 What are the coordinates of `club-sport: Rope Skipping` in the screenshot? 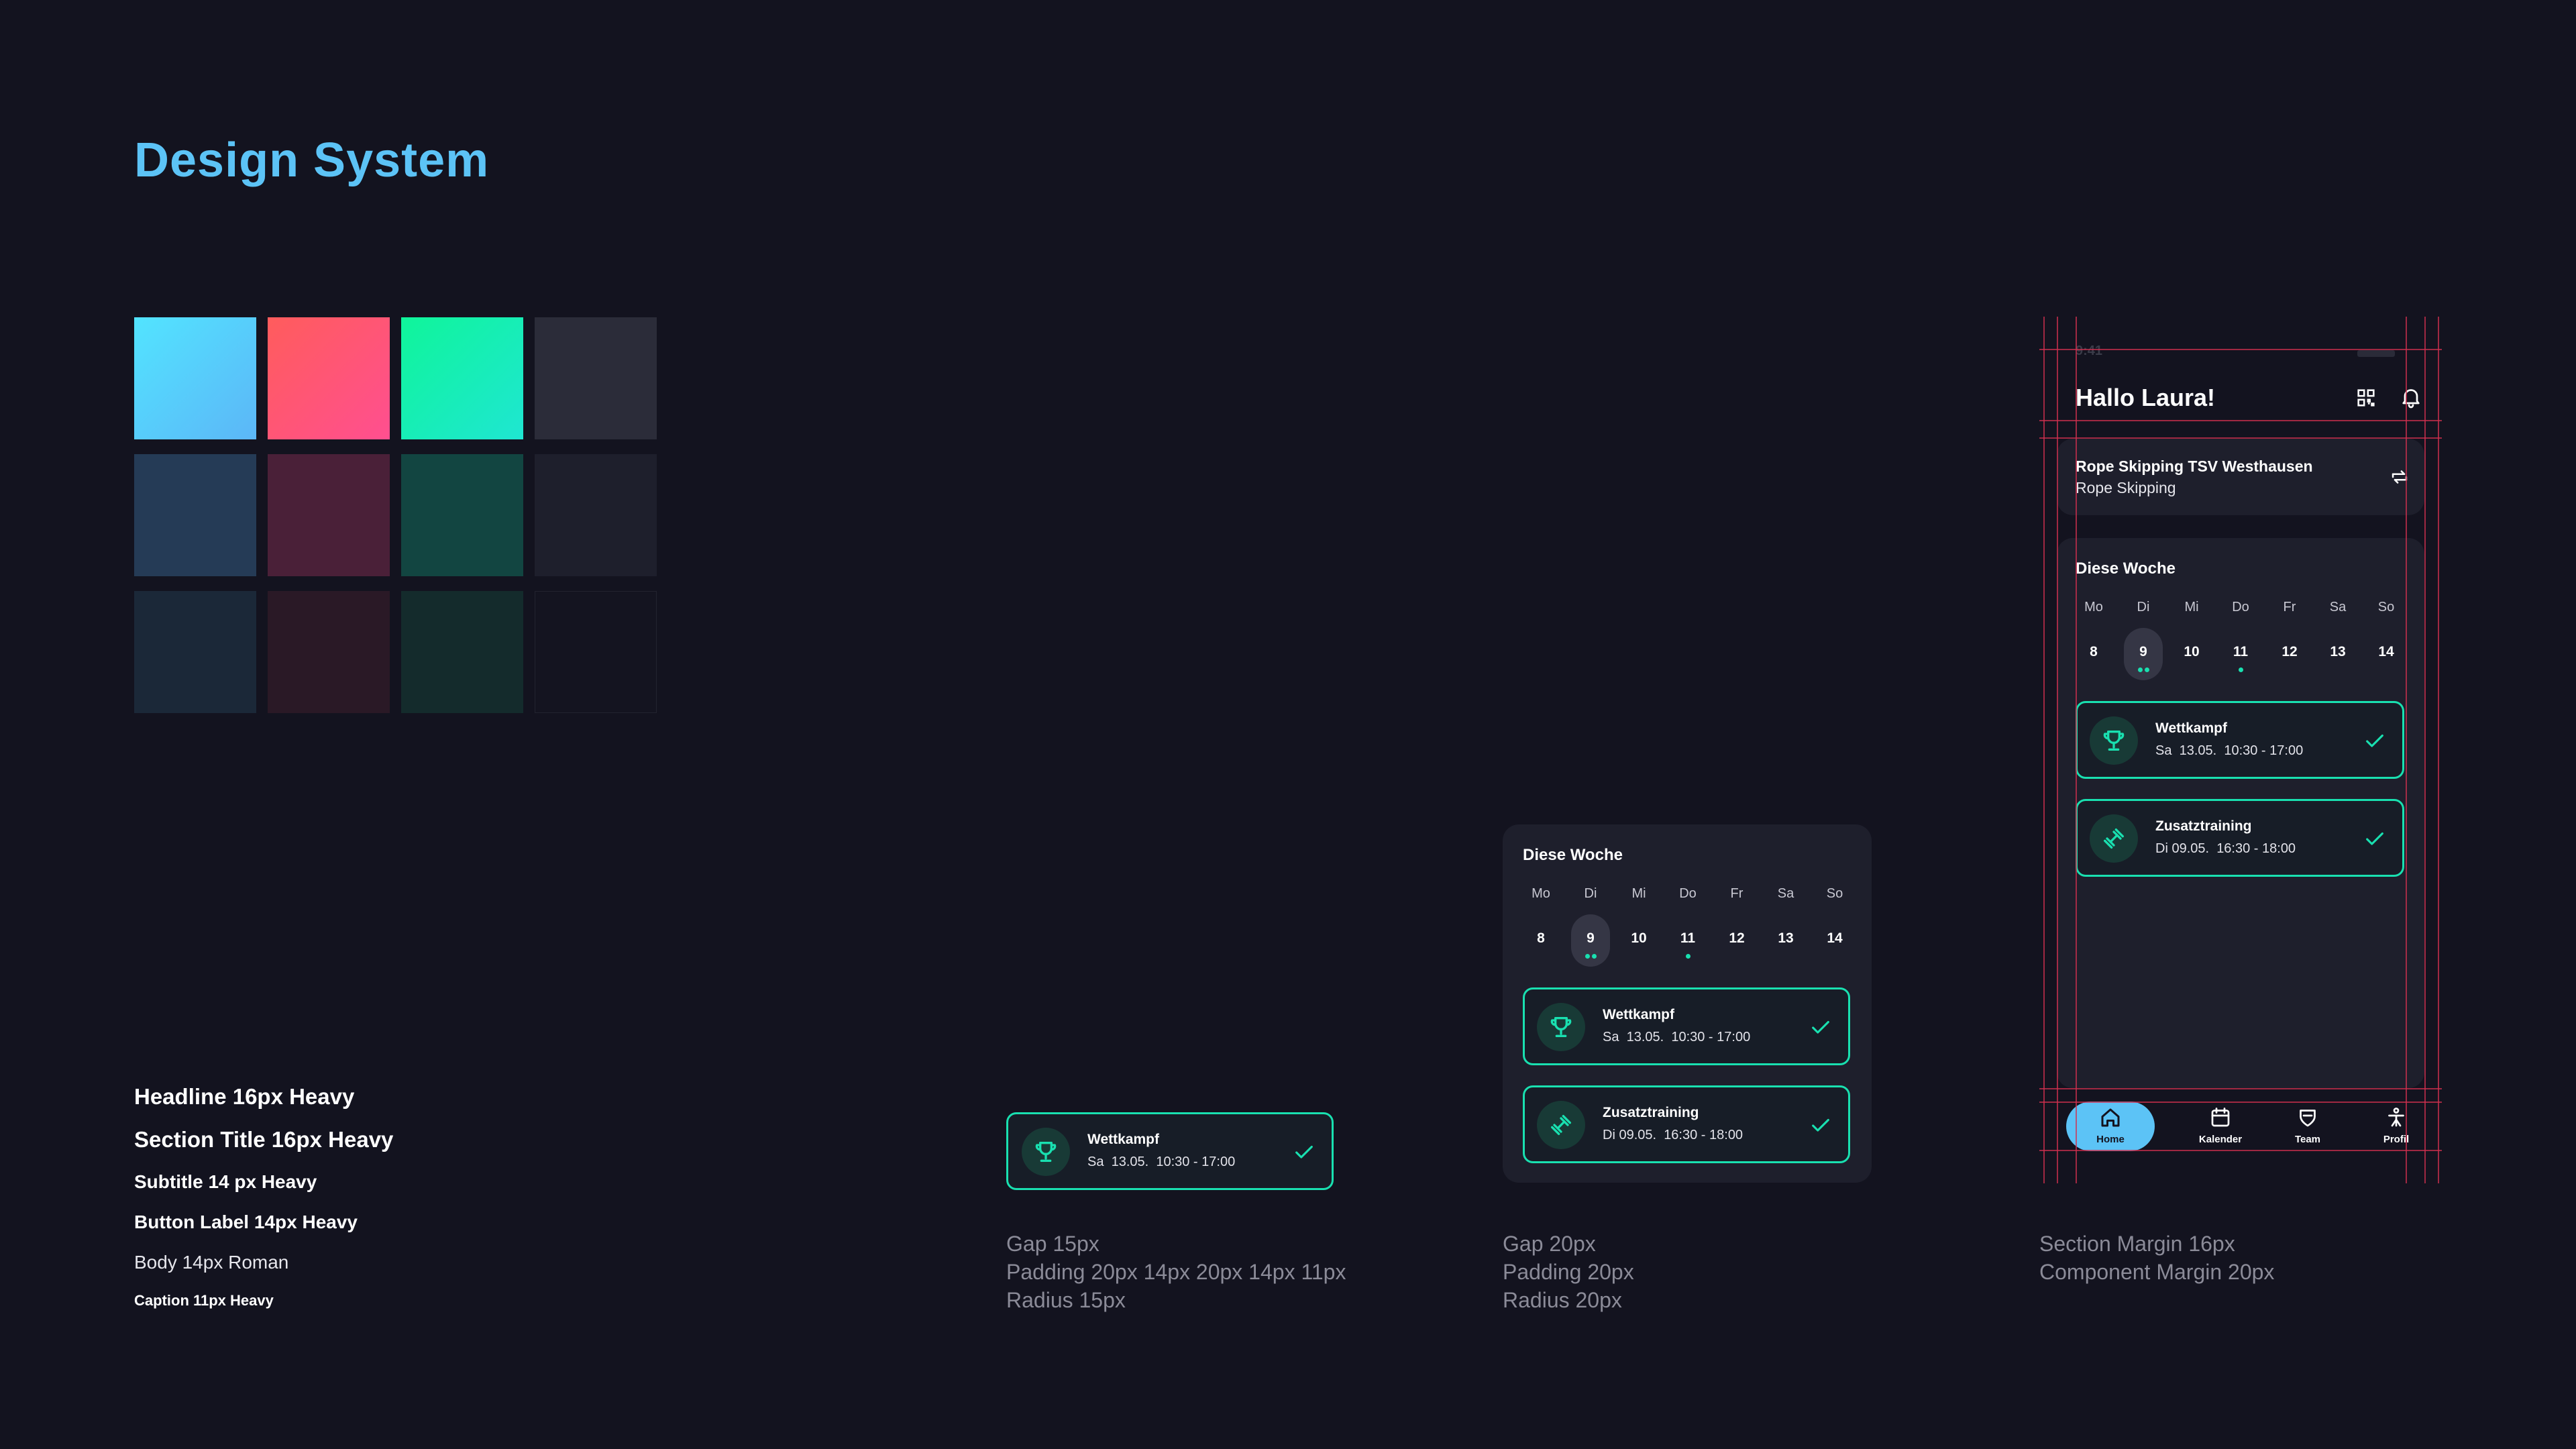 It's located at (2126, 487).